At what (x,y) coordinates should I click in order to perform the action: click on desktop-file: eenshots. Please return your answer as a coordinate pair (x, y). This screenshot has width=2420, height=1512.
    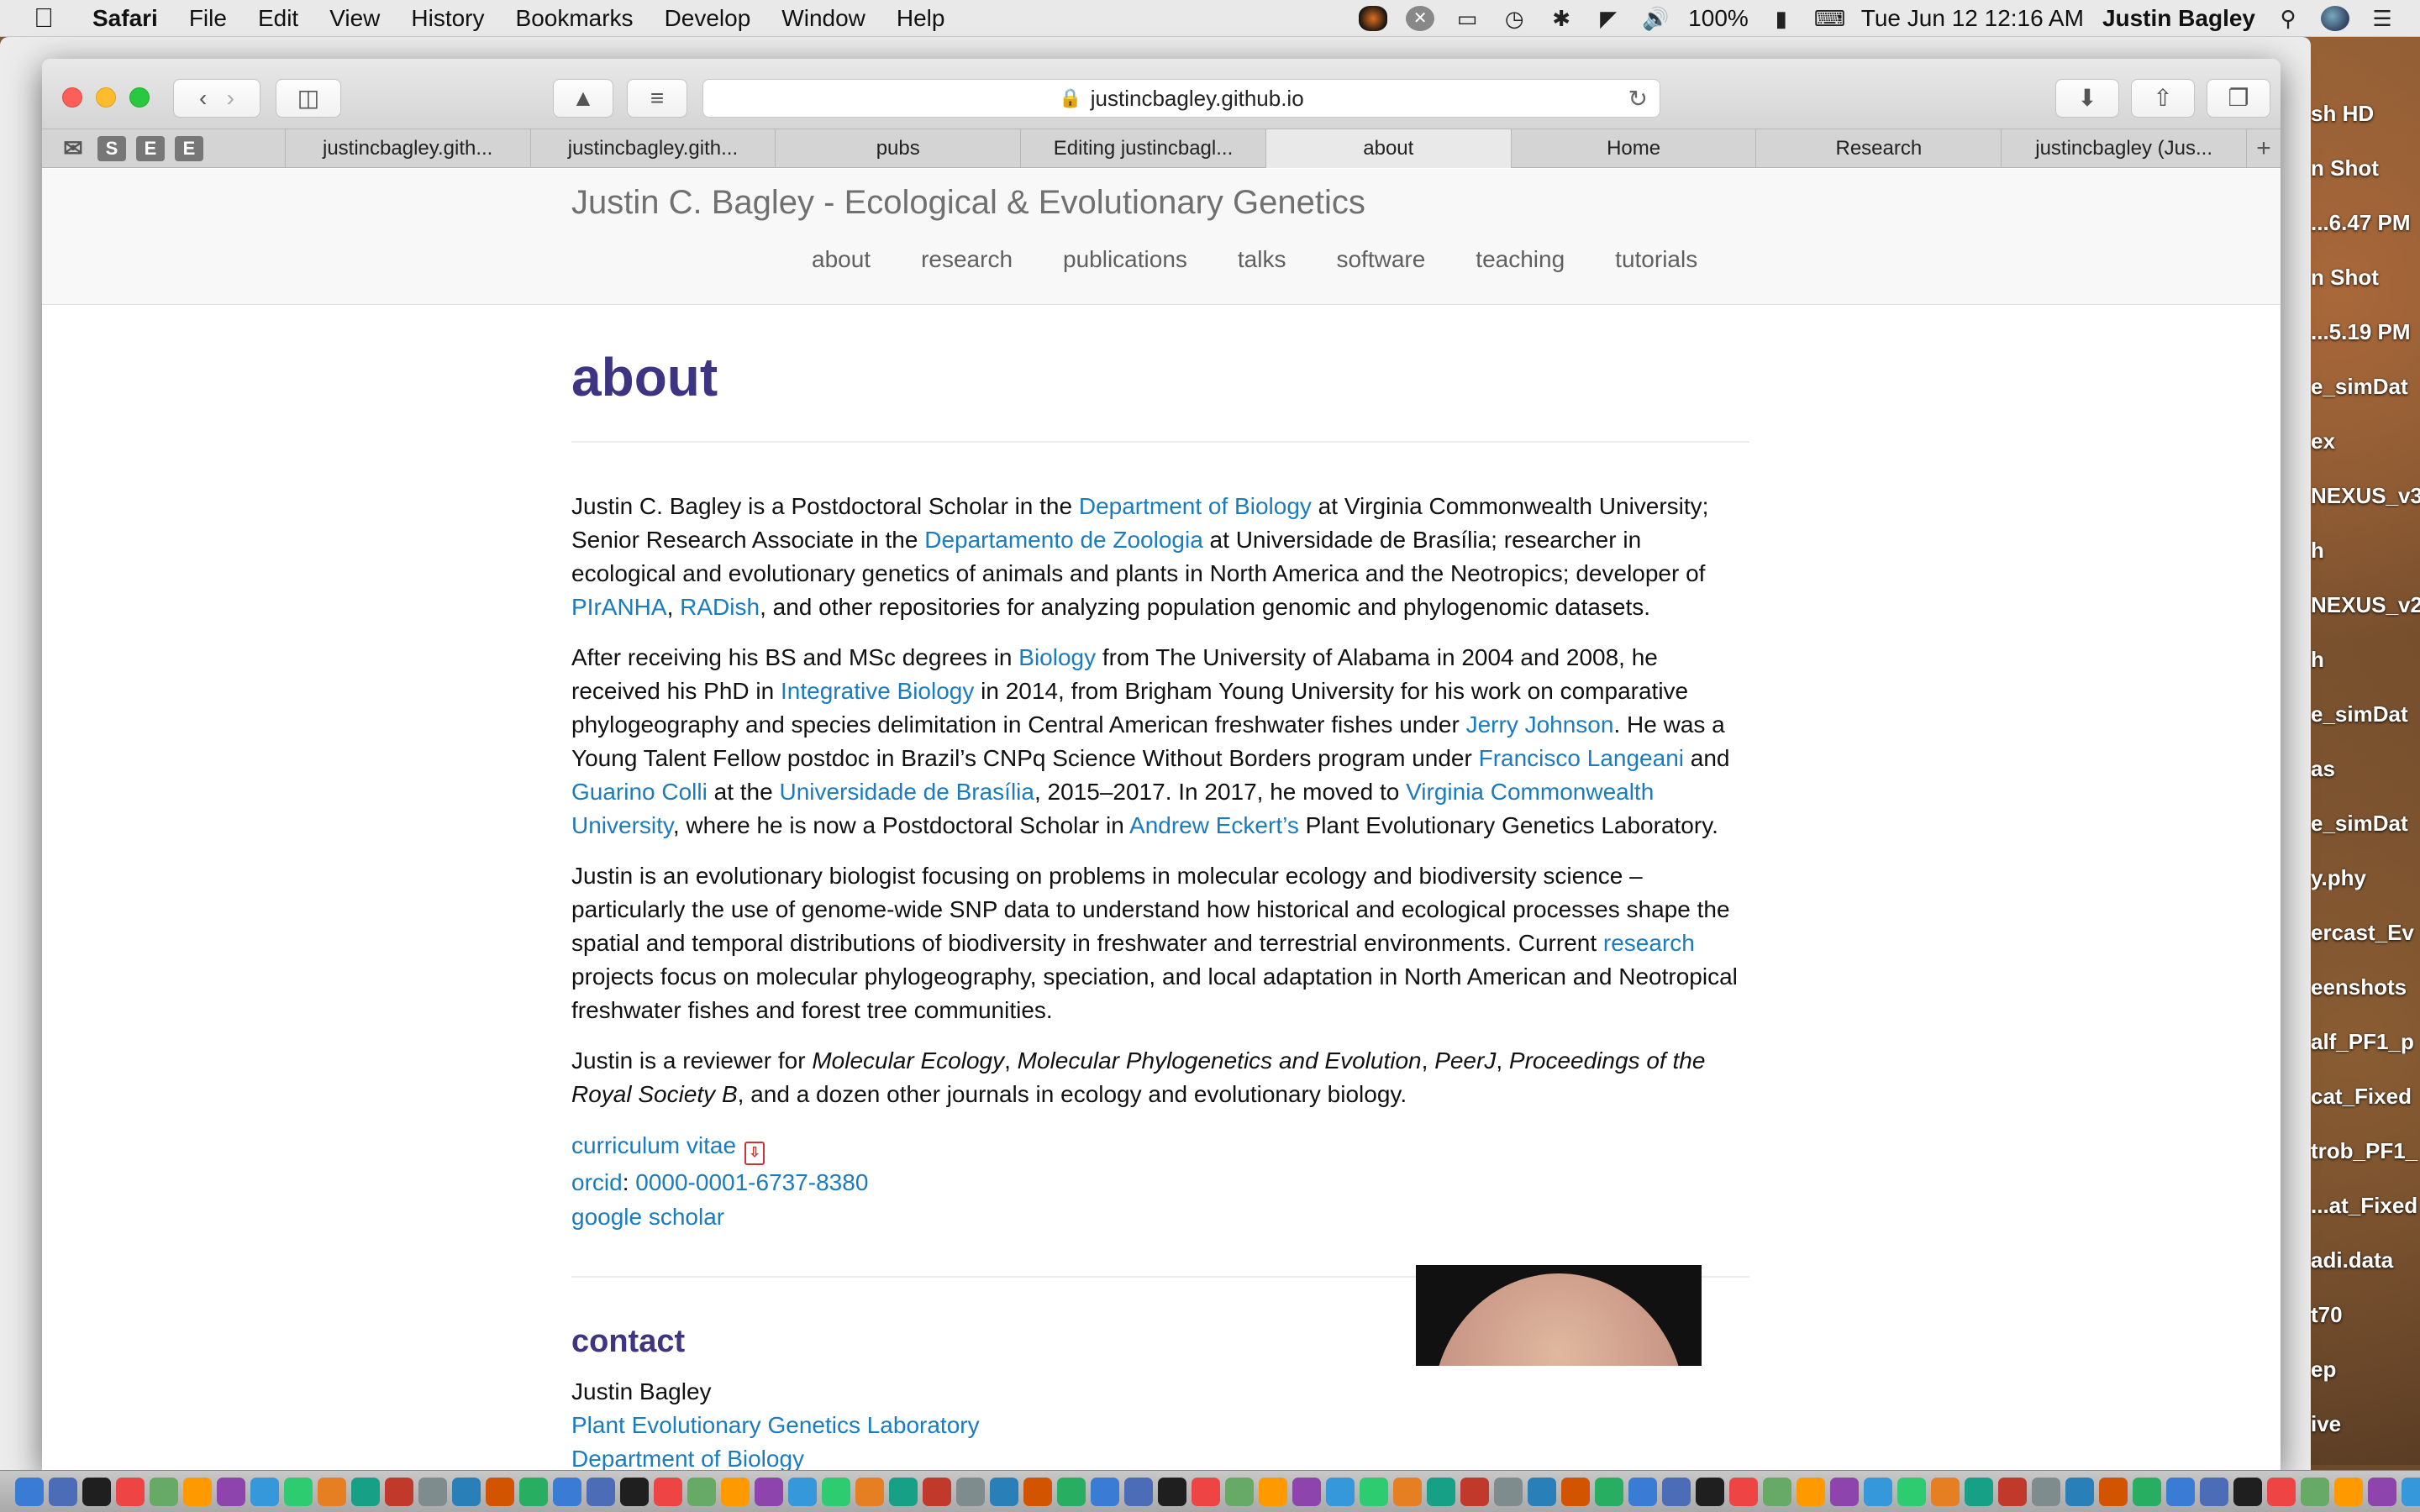
    Looking at the image, I should click on (2365, 972).